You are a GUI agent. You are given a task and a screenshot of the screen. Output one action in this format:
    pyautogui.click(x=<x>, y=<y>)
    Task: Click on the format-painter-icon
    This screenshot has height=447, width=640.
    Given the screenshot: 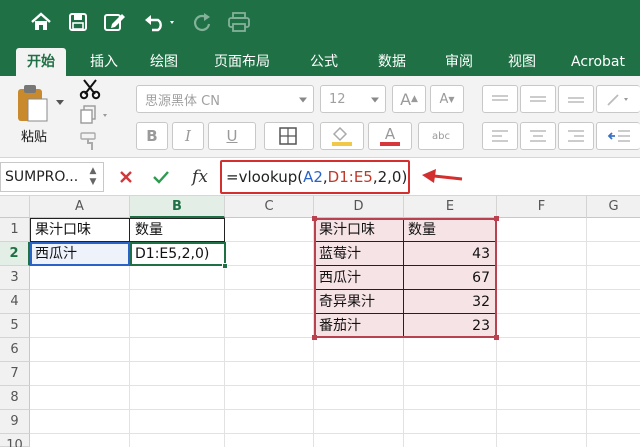 What is the action you would take?
    pyautogui.click(x=90, y=141)
    